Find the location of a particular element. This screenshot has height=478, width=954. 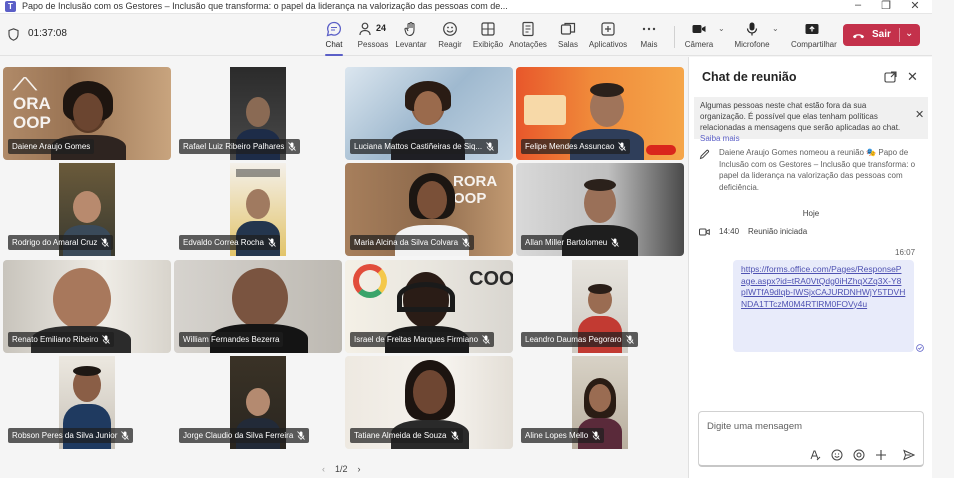

participant-name-label: Felipe Mendes Assuncao is located at coordinates (576, 146).